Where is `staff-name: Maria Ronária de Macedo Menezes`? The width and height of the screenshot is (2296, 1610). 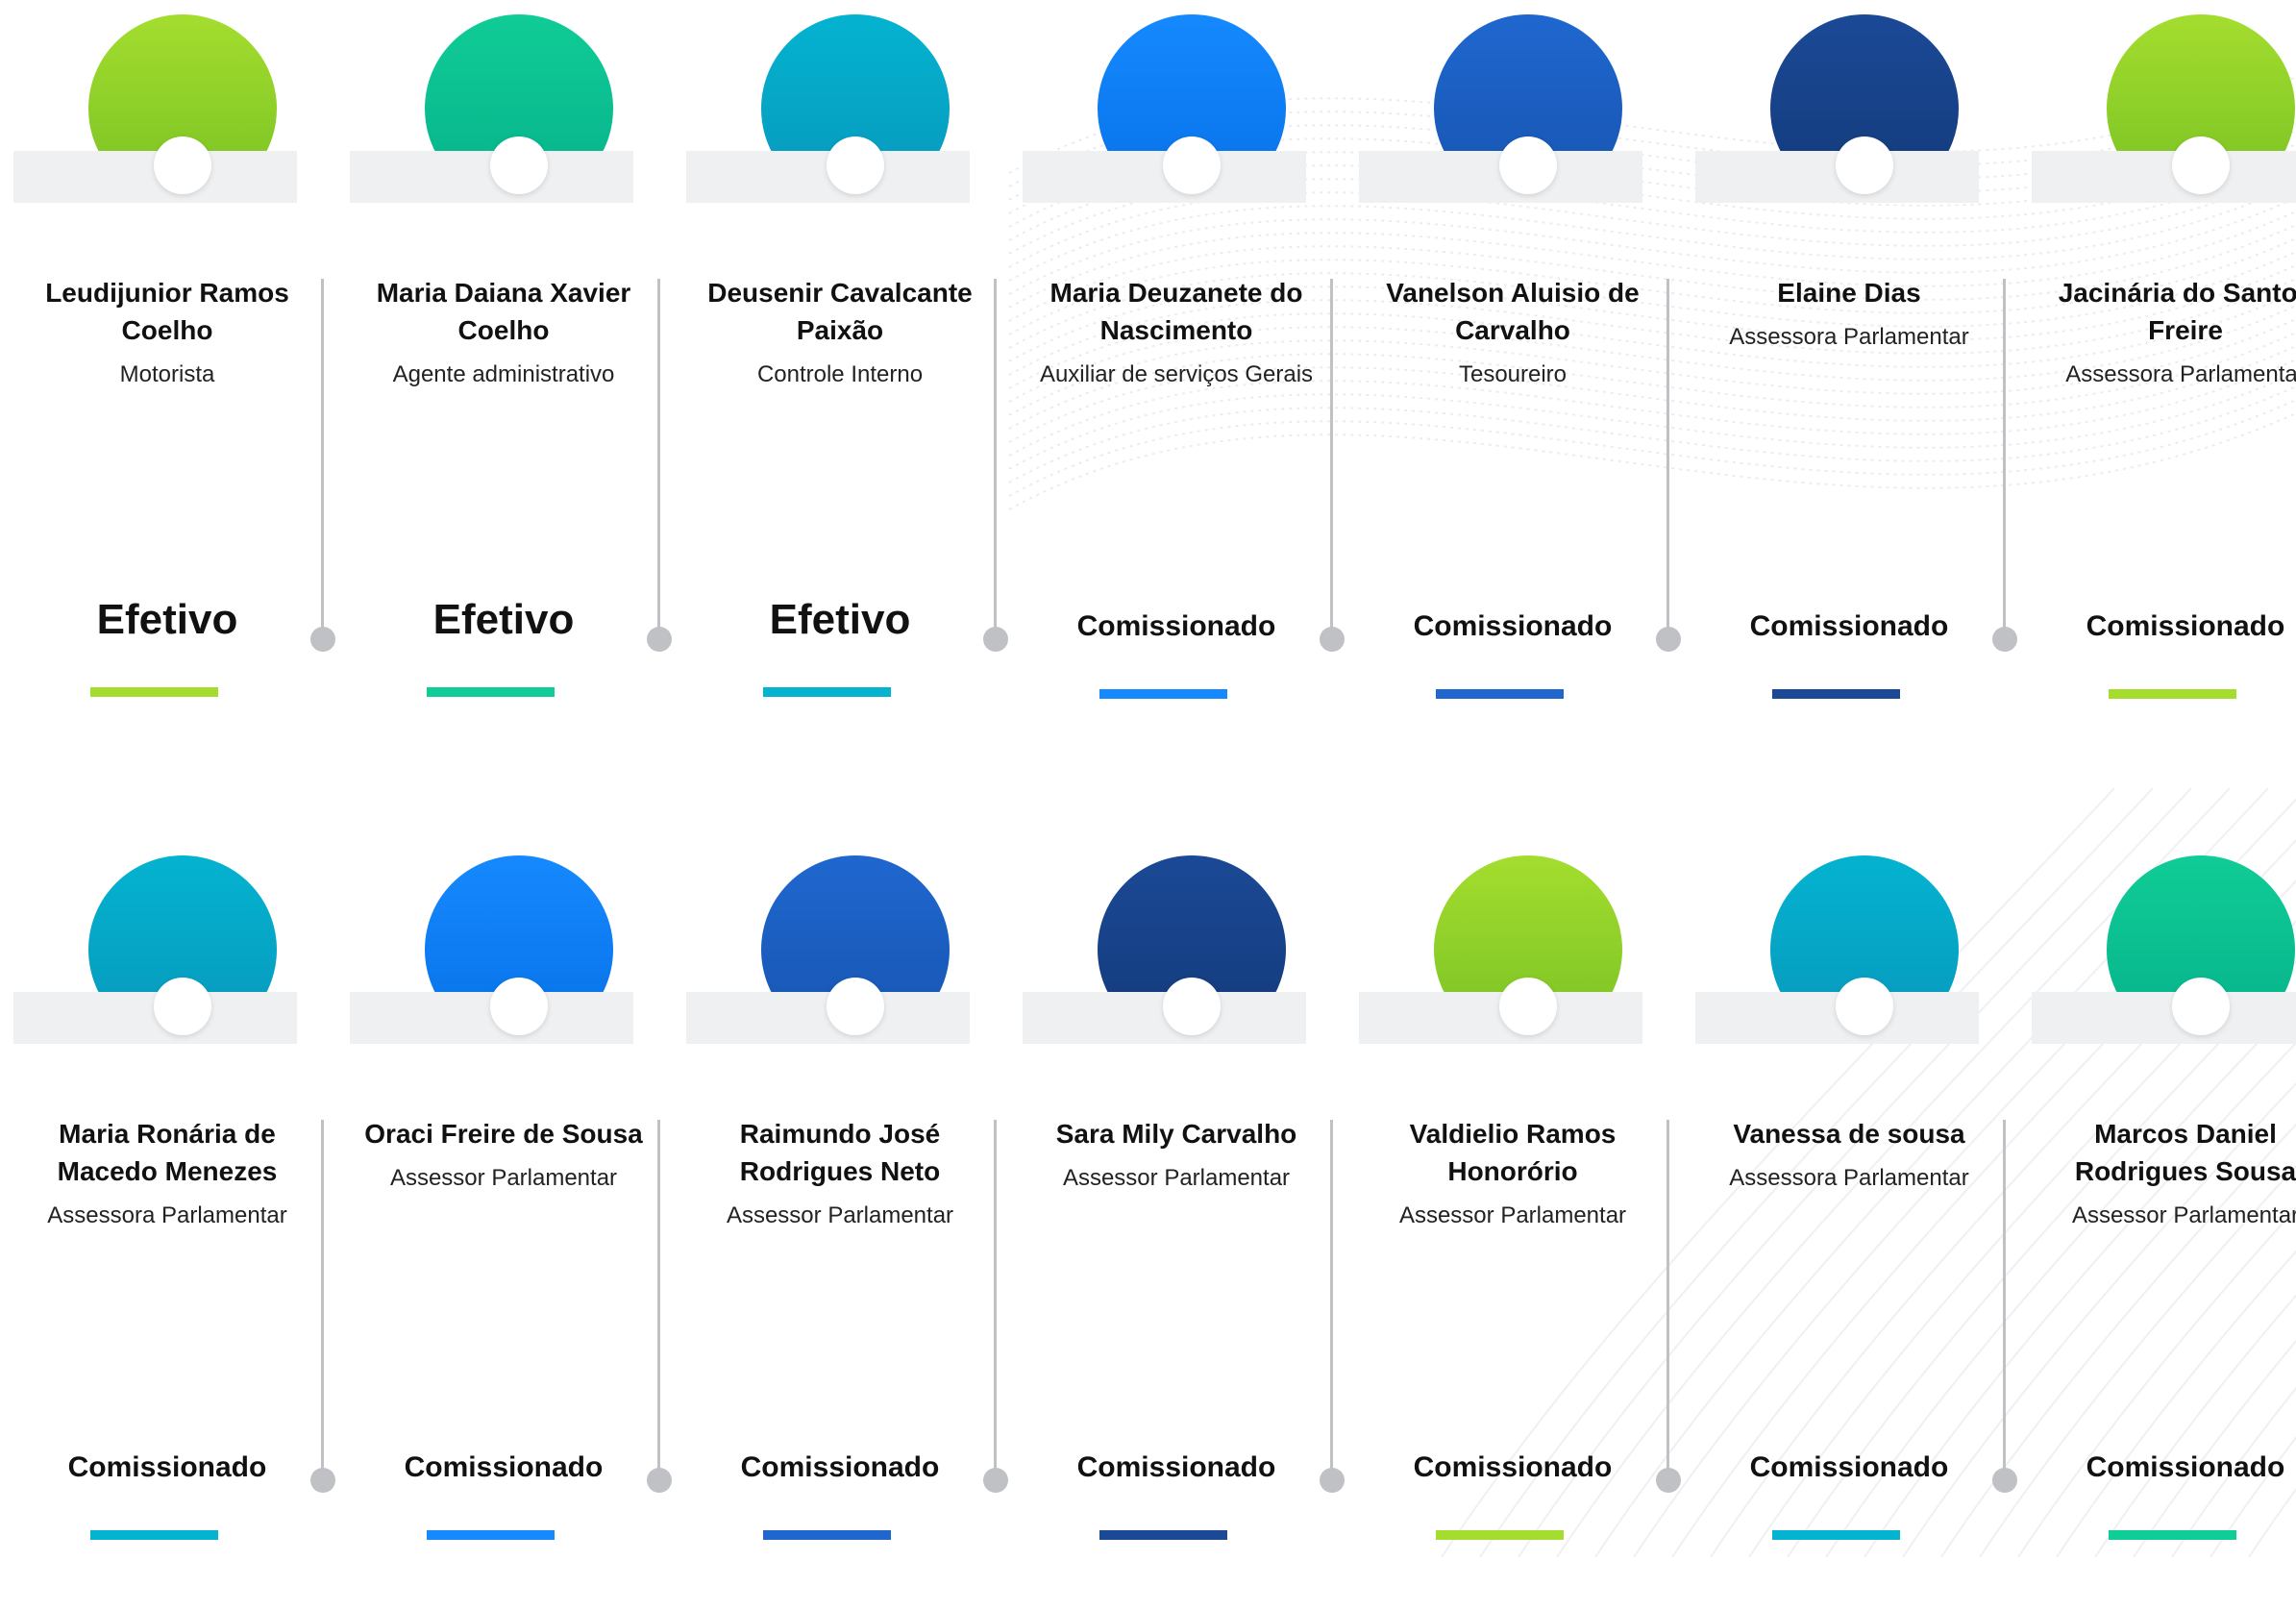
staff-name: Maria Ronária de Macedo Menezes is located at coordinates (167, 1152).